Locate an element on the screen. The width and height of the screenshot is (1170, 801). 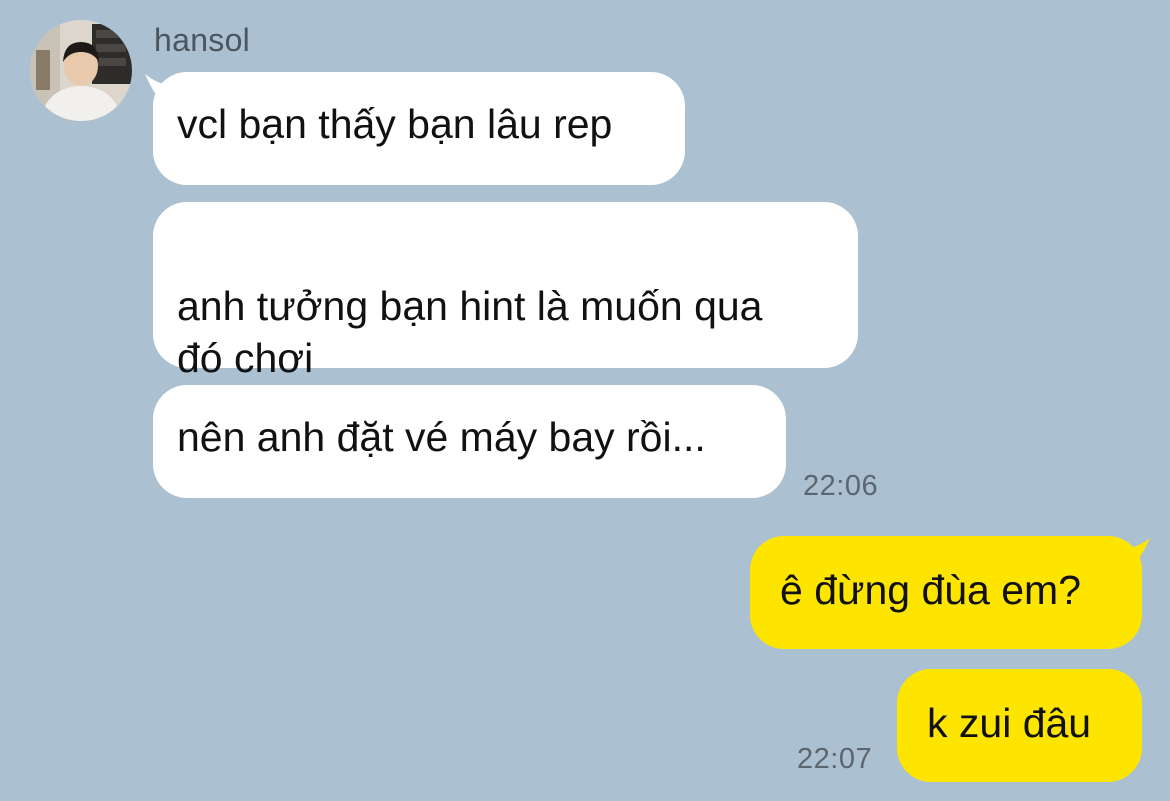
outgoing-message-2: k zui đâu is located at coordinates (1019, 725).